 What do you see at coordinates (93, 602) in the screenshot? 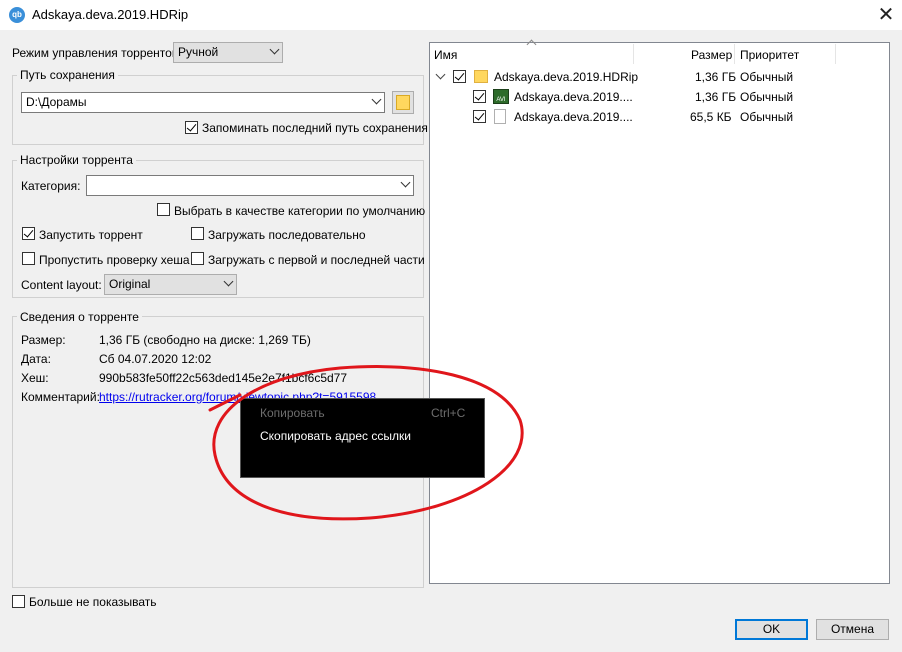
I see `dont-show-again-label: Больше не показывать` at bounding box center [93, 602].